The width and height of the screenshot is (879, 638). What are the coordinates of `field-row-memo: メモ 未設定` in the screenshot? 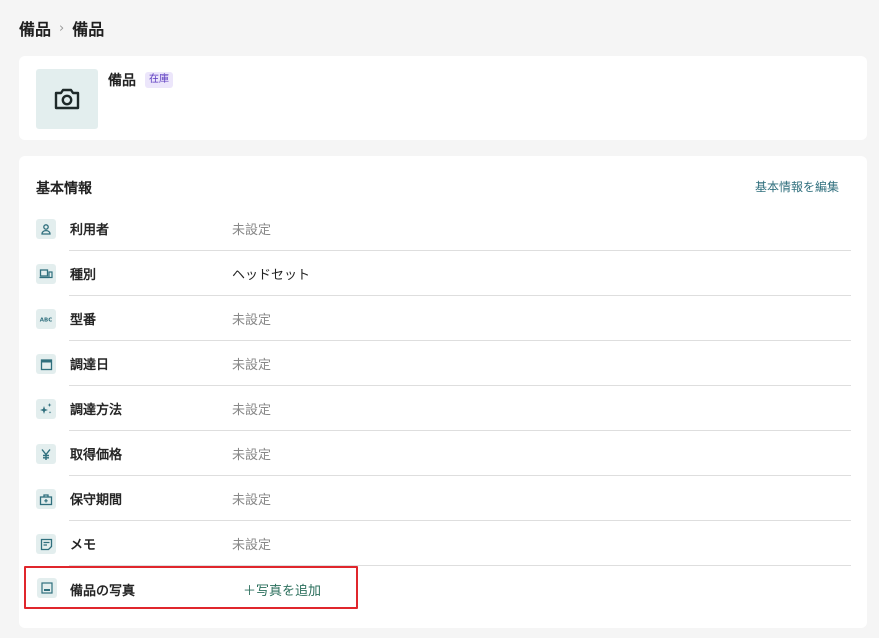 It's located at (443, 543).